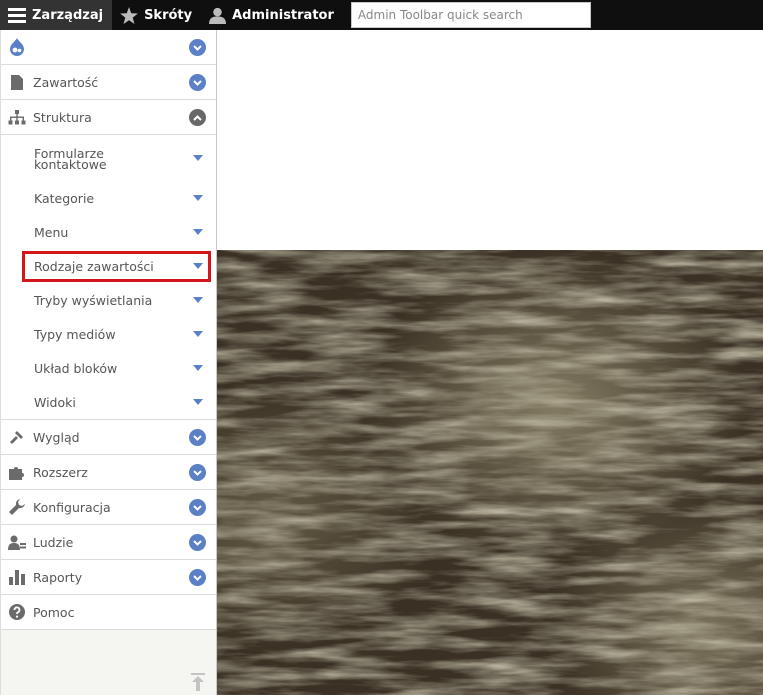 The image size is (763, 695). I want to click on user-label: Administrator, so click(283, 15).